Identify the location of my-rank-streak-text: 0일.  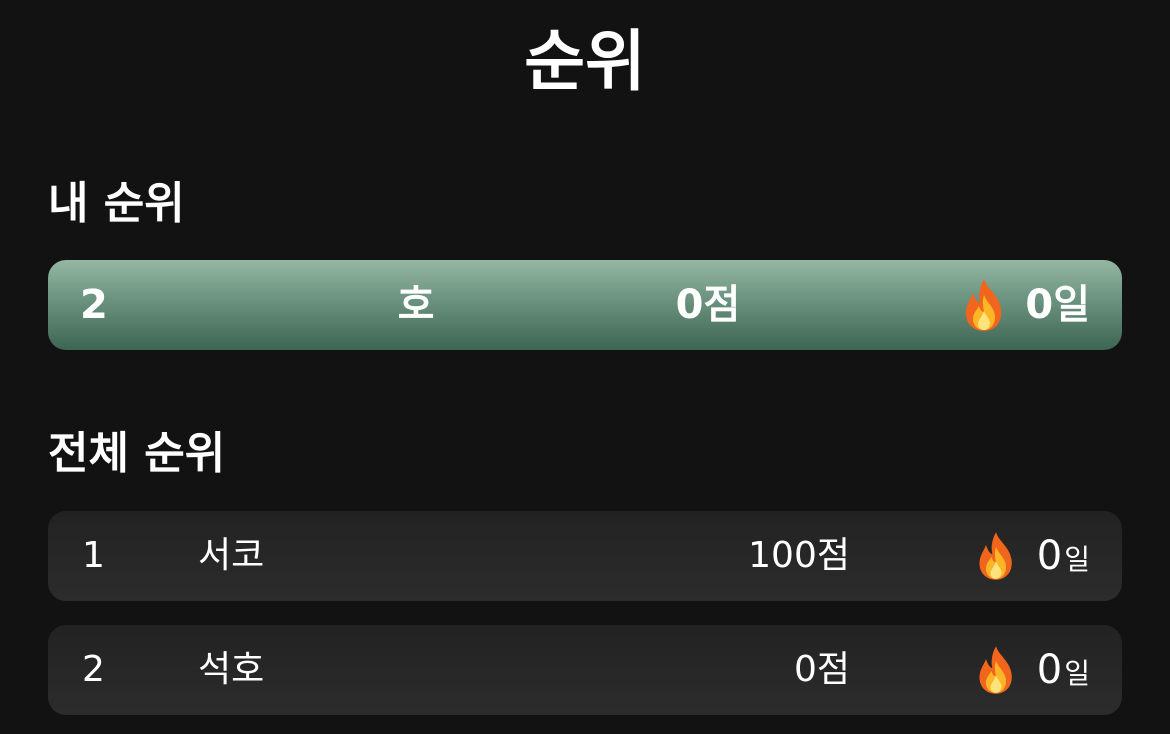
(1057, 305).